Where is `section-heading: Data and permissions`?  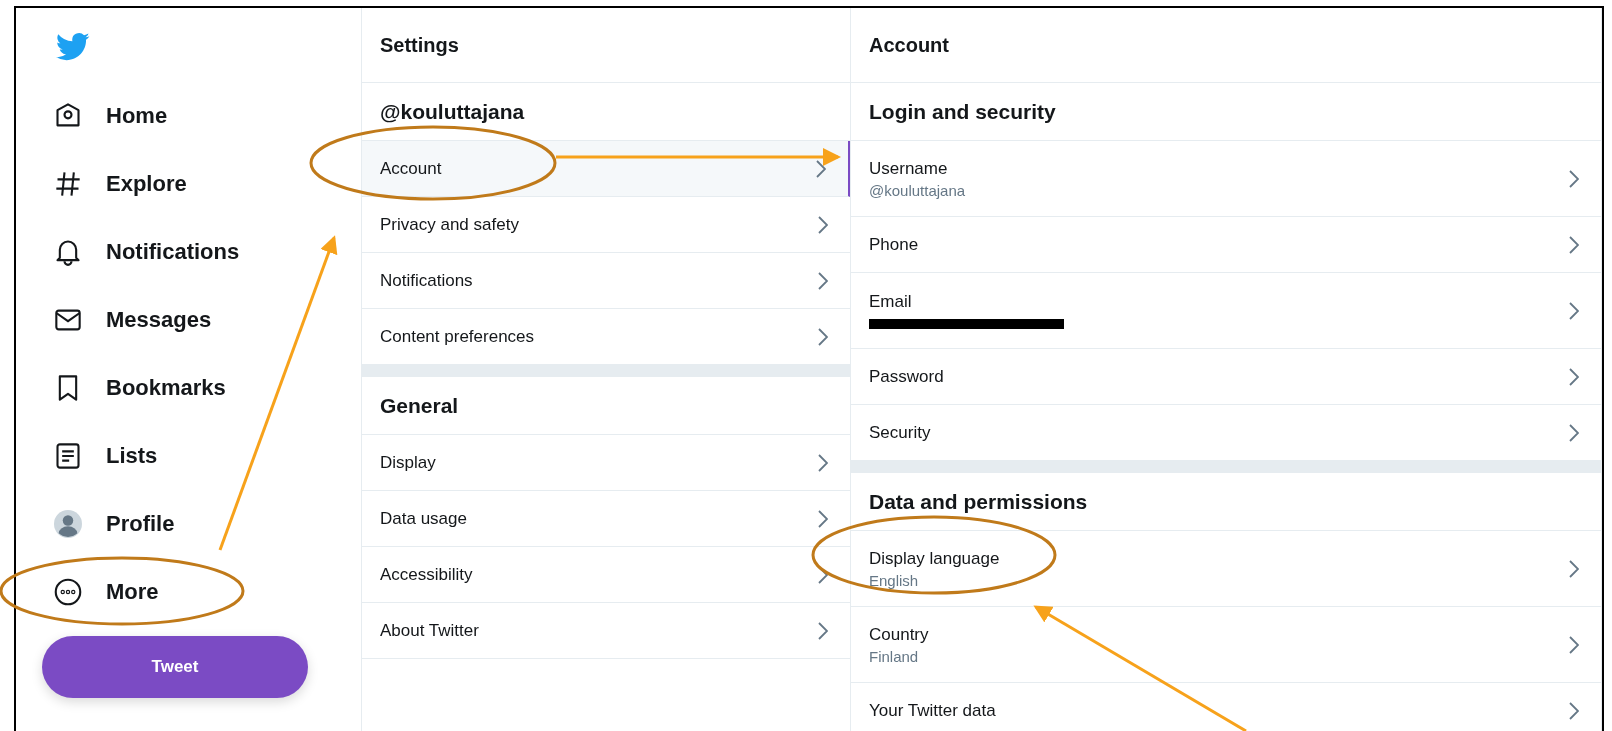
section-heading: Data and permissions is located at coordinates (978, 501).